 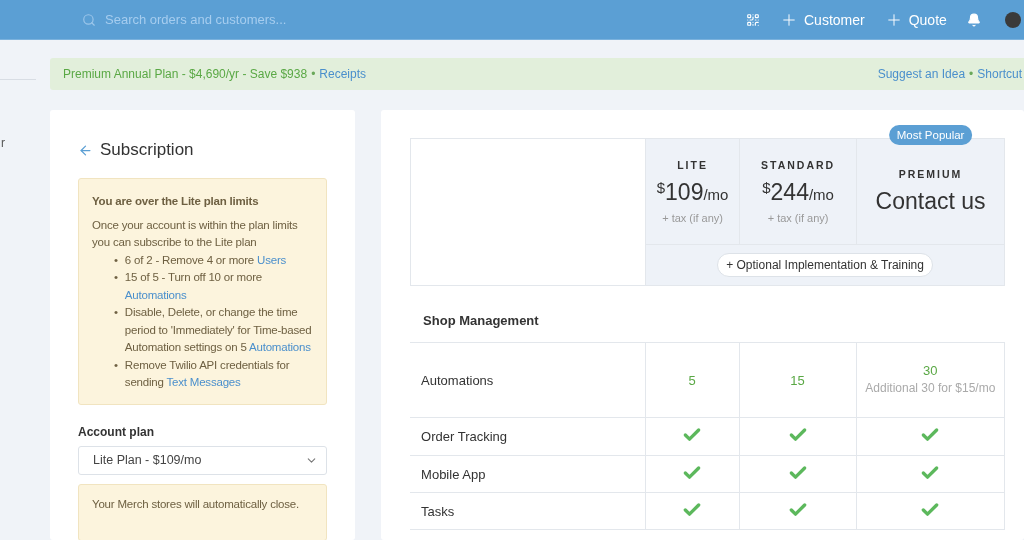 What do you see at coordinates (930, 135) in the screenshot?
I see `popular-badge: Most Popular` at bounding box center [930, 135].